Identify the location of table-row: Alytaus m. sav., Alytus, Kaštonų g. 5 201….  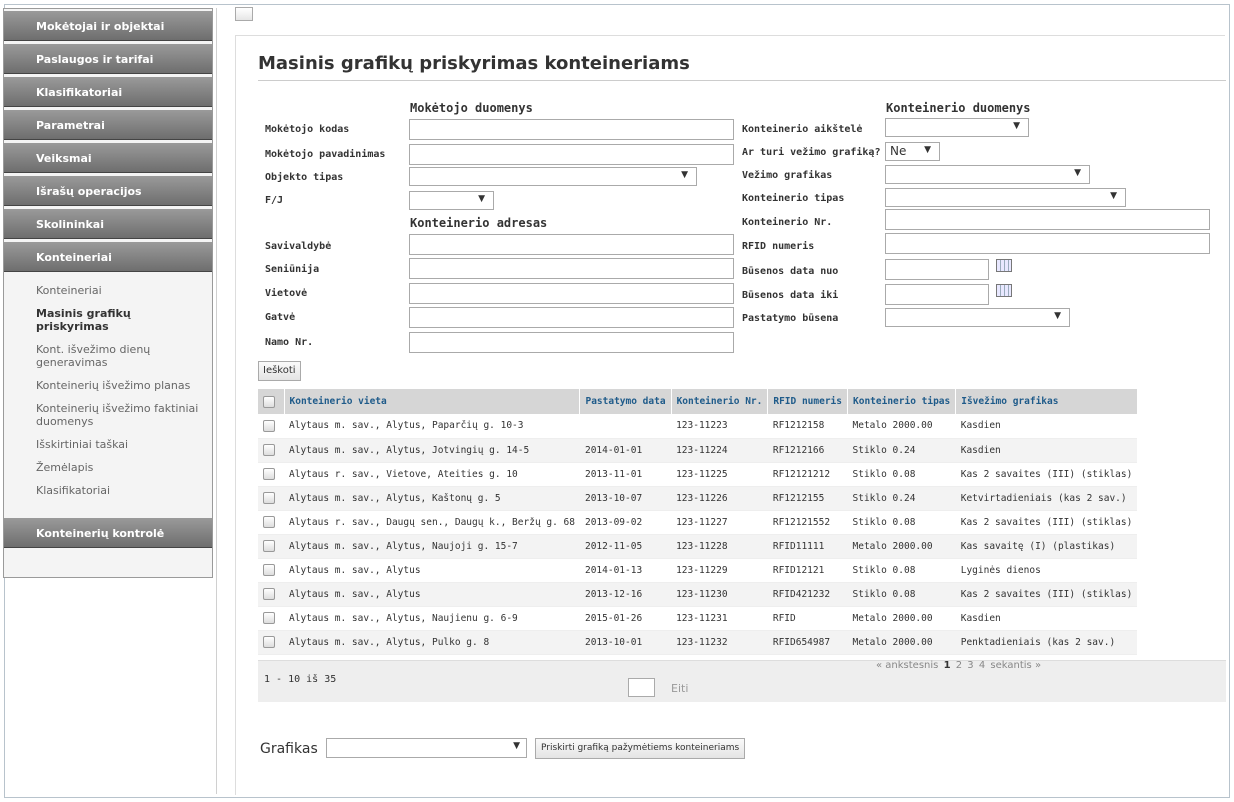
(698, 498).